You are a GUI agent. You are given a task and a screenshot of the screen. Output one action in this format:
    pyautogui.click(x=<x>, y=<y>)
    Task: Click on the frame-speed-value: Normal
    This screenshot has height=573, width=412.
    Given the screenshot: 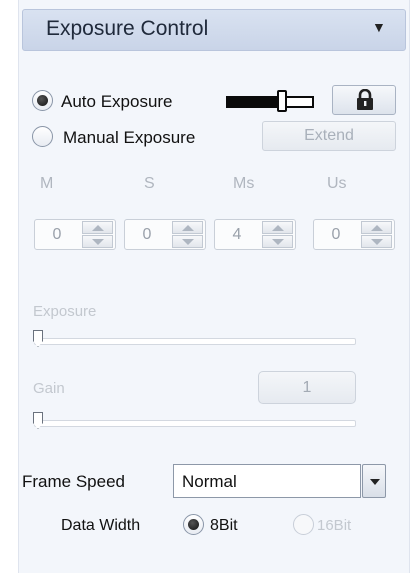 What is the action you would take?
    pyautogui.click(x=209, y=481)
    